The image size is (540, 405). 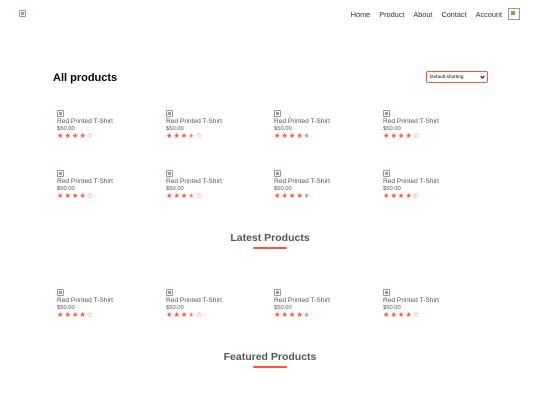 I want to click on nav-link-contact: Contact, so click(x=453, y=14).